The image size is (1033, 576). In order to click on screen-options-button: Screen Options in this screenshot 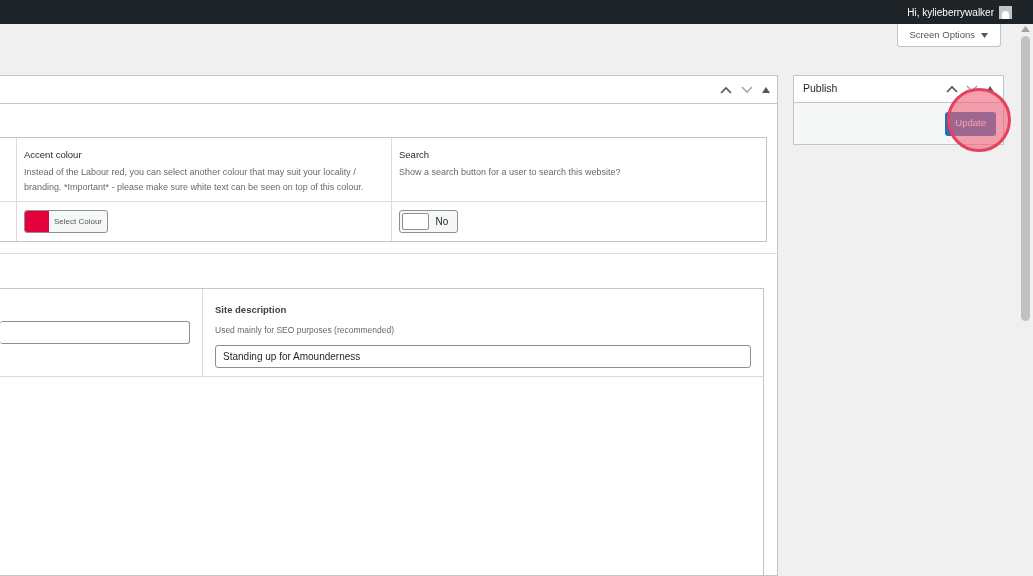, I will do `click(948, 35)`.